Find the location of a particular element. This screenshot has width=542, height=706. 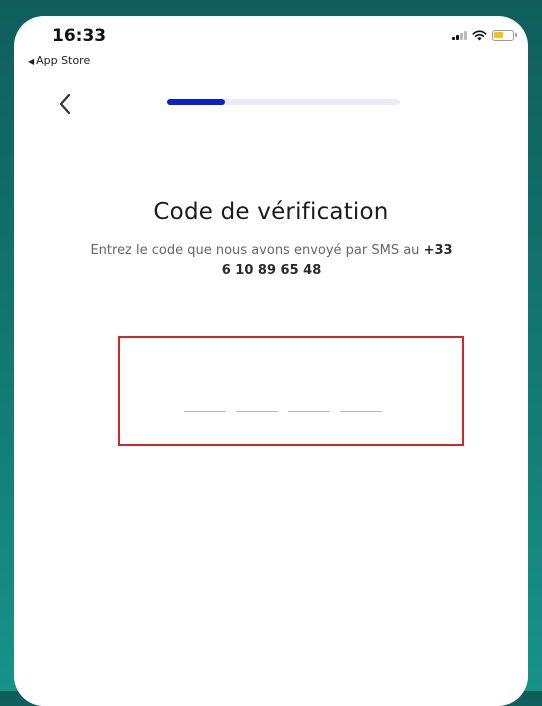

progress-bar is located at coordinates (283, 102).